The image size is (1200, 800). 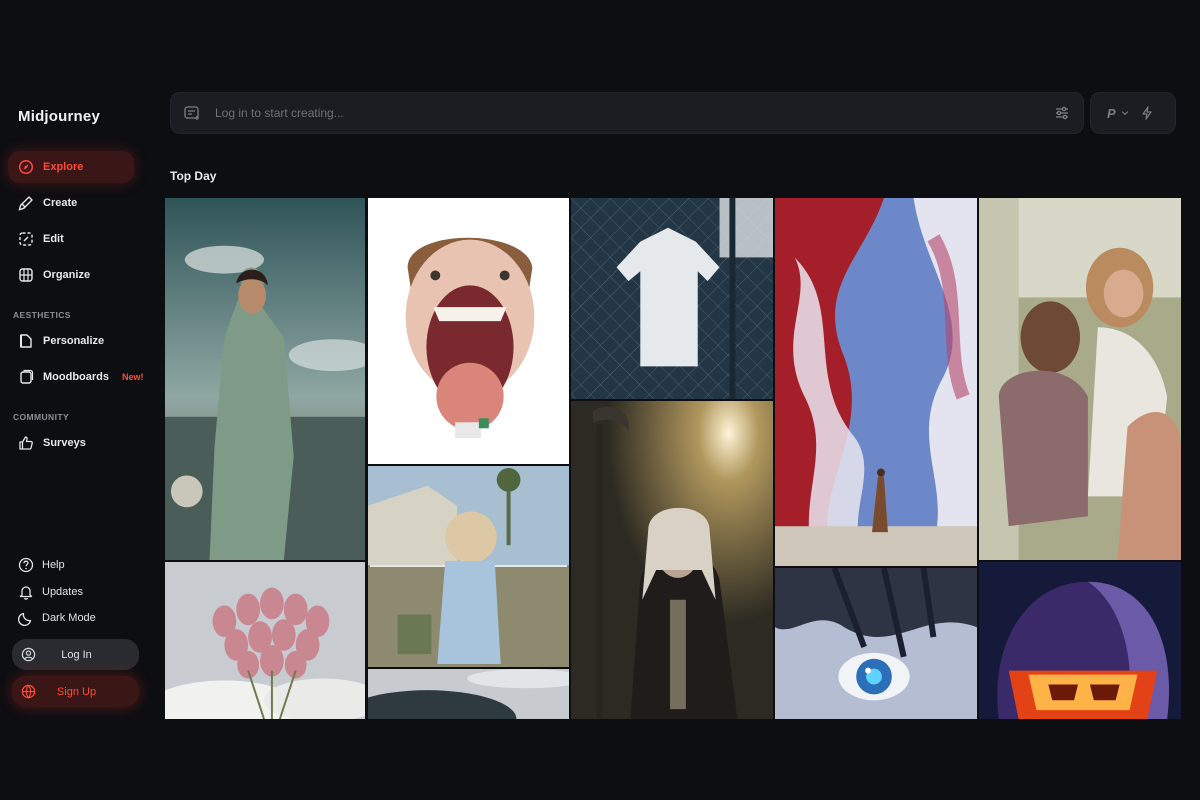 What do you see at coordinates (75, 654) in the screenshot?
I see `login-button: Log In` at bounding box center [75, 654].